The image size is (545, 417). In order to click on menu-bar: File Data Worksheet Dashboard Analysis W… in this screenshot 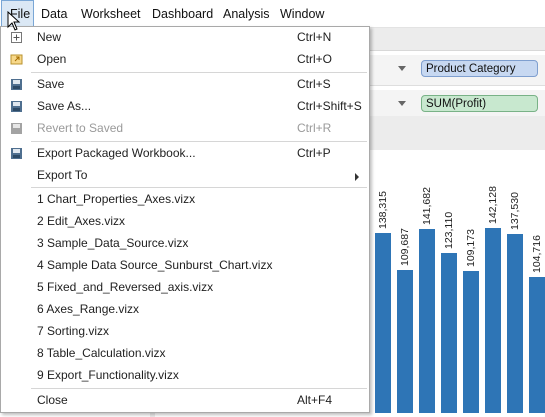, I will do `click(272, 14)`.